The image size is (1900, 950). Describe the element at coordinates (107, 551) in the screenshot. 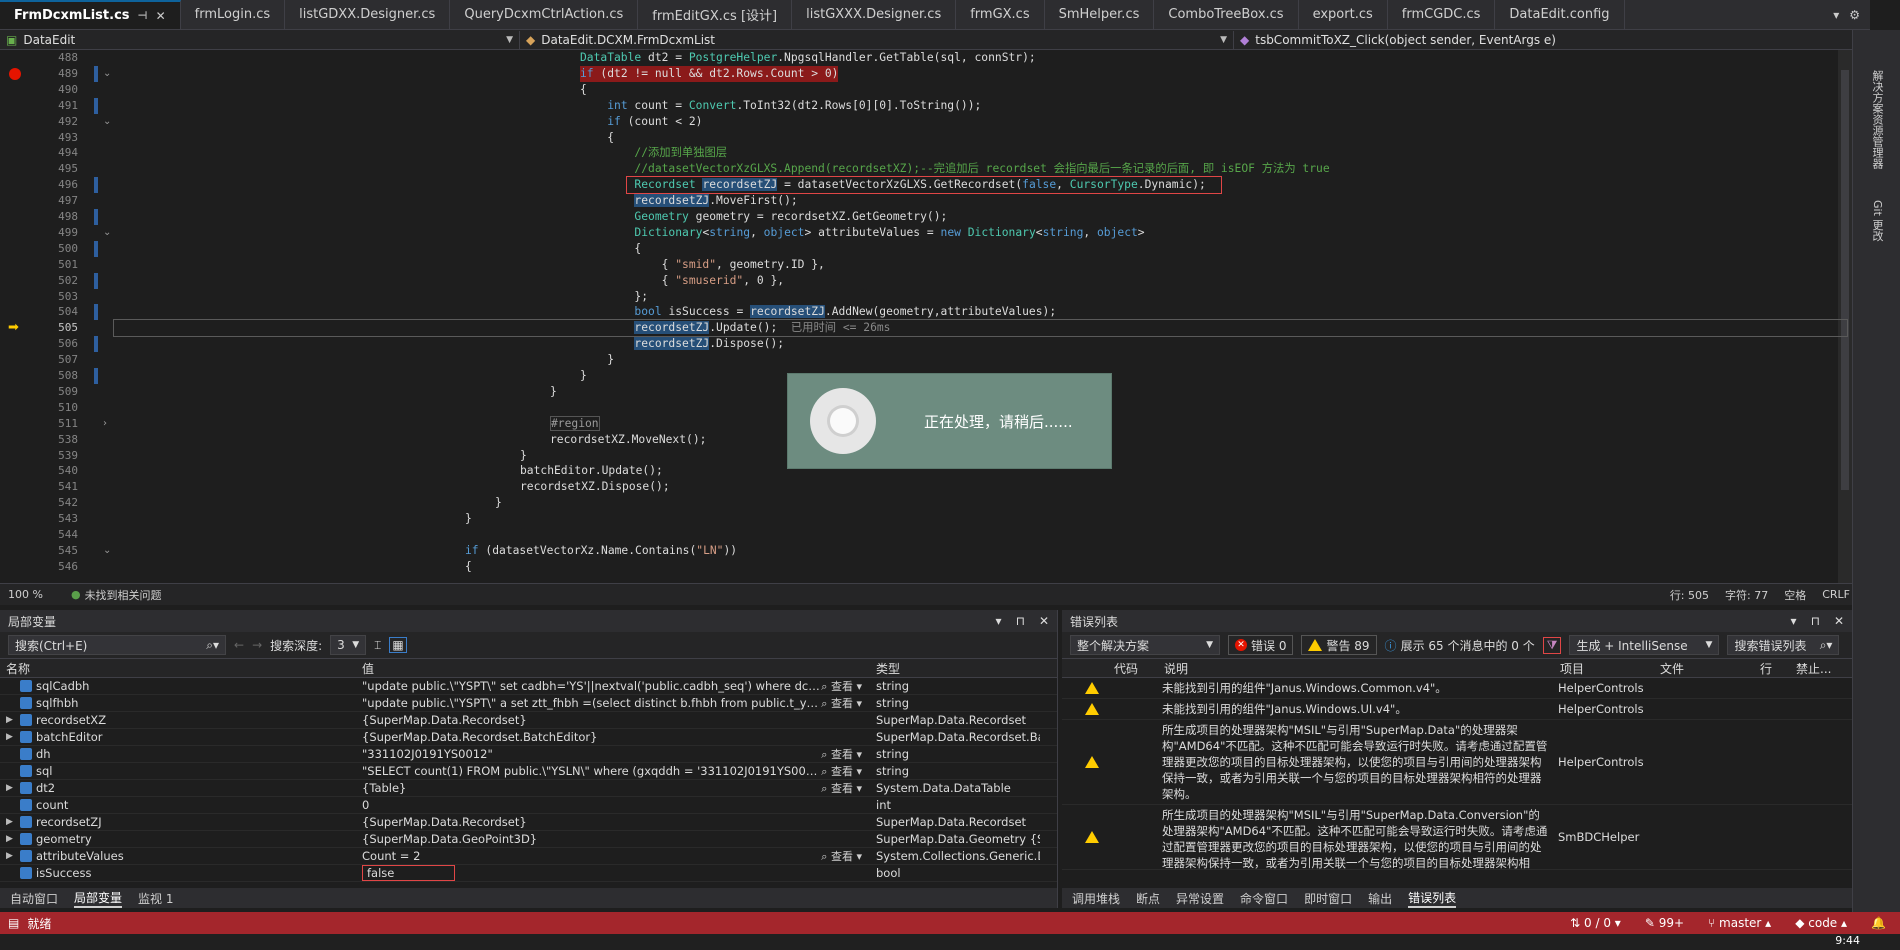

I see `collapse-region-icon: ⌄` at that location.